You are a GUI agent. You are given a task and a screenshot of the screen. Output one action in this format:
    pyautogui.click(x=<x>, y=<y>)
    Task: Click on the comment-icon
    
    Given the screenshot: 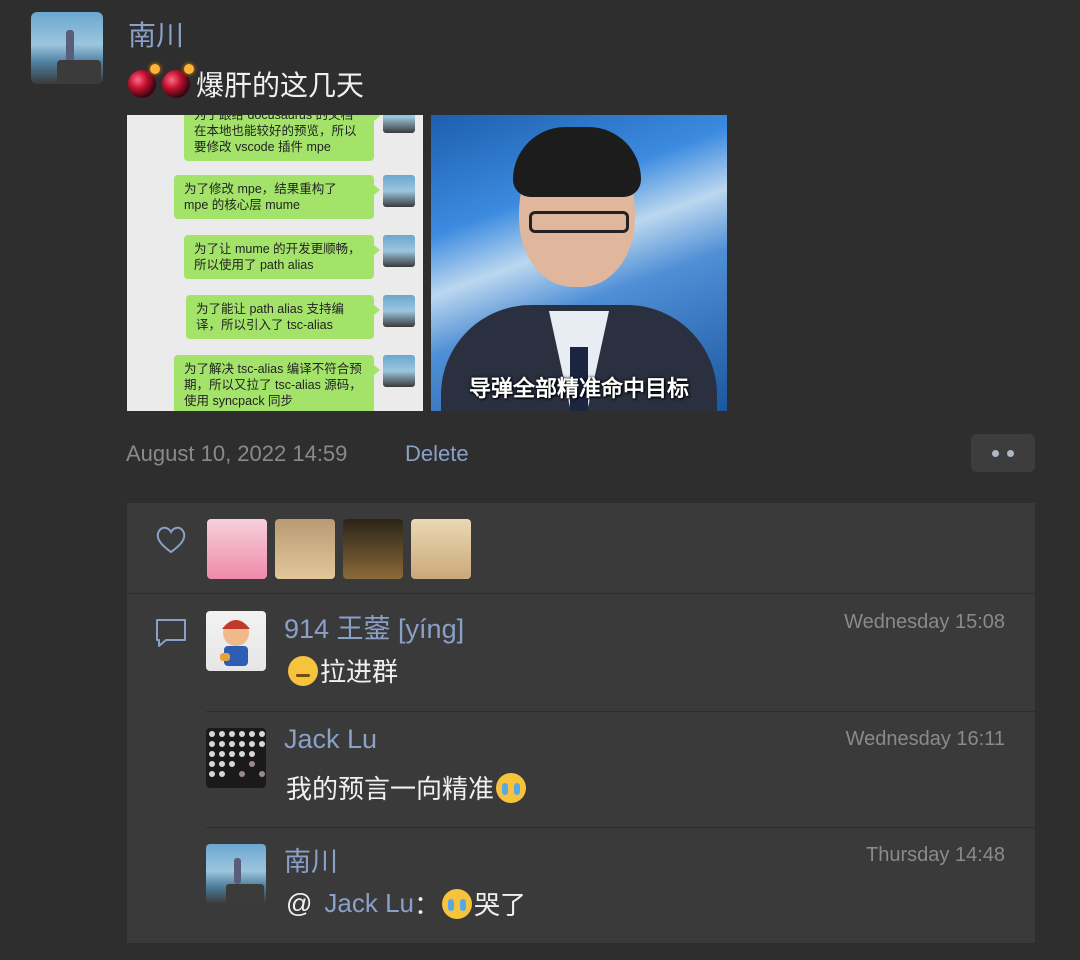 What is the action you would take?
    pyautogui.click(x=171, y=633)
    